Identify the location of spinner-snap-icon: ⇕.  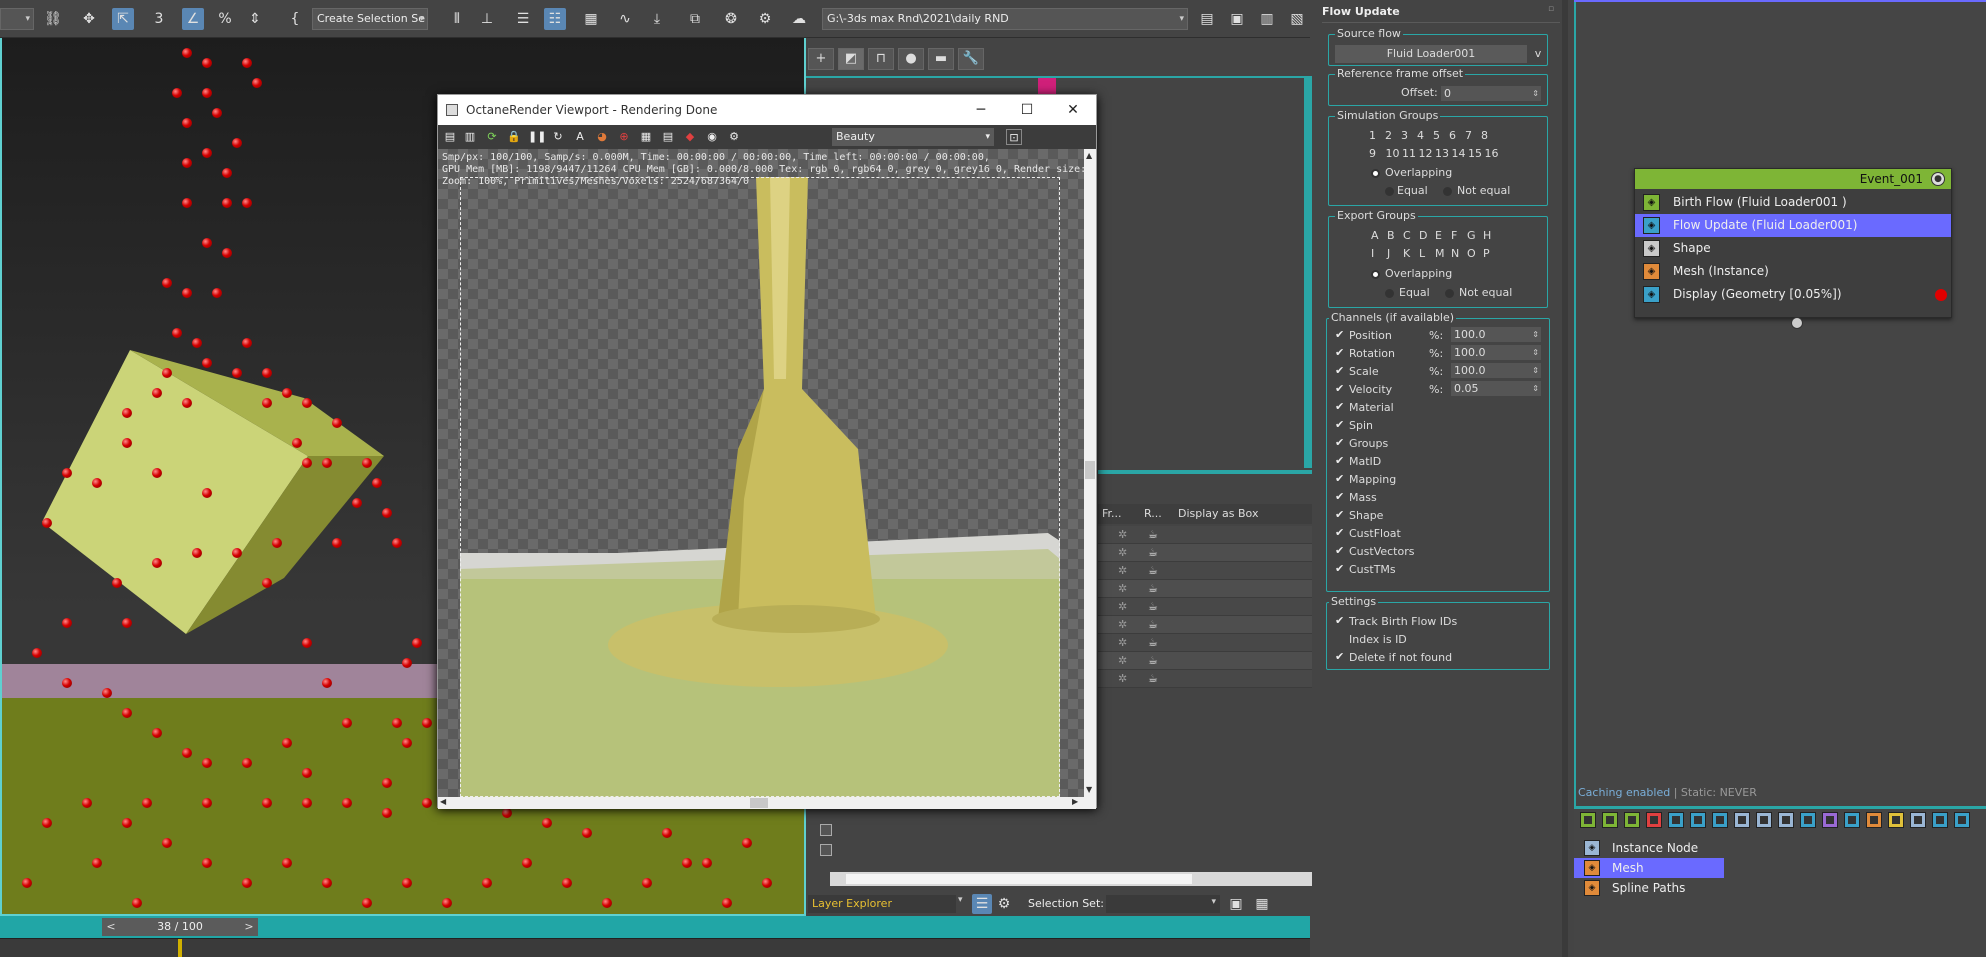
(255, 19).